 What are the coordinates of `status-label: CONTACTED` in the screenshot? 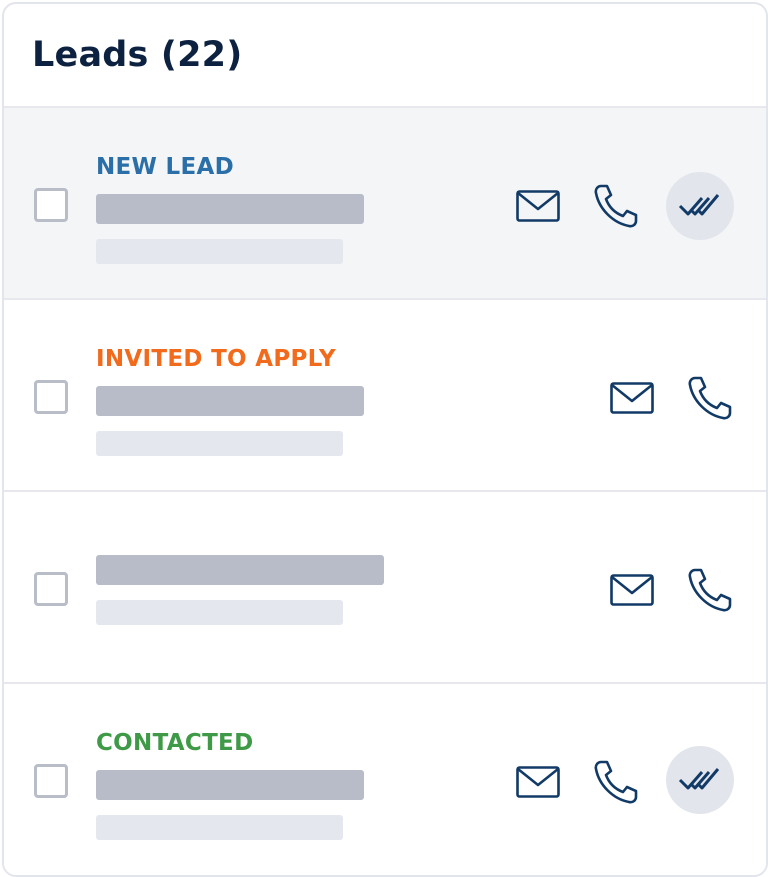 It's located at (175, 743).